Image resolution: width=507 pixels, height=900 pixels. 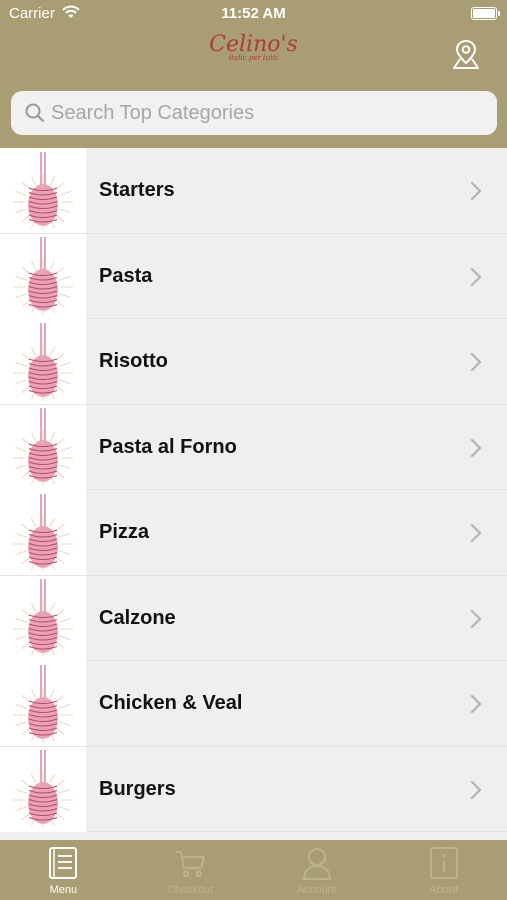 What do you see at coordinates (190, 863) in the screenshot?
I see `cart-icon` at bounding box center [190, 863].